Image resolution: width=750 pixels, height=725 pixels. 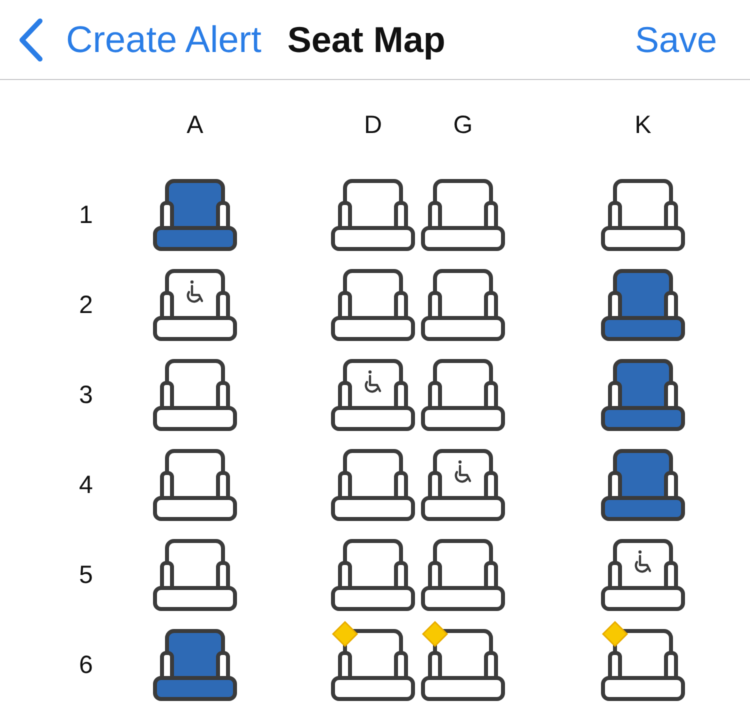 I want to click on row-number: 4, so click(x=86, y=485).